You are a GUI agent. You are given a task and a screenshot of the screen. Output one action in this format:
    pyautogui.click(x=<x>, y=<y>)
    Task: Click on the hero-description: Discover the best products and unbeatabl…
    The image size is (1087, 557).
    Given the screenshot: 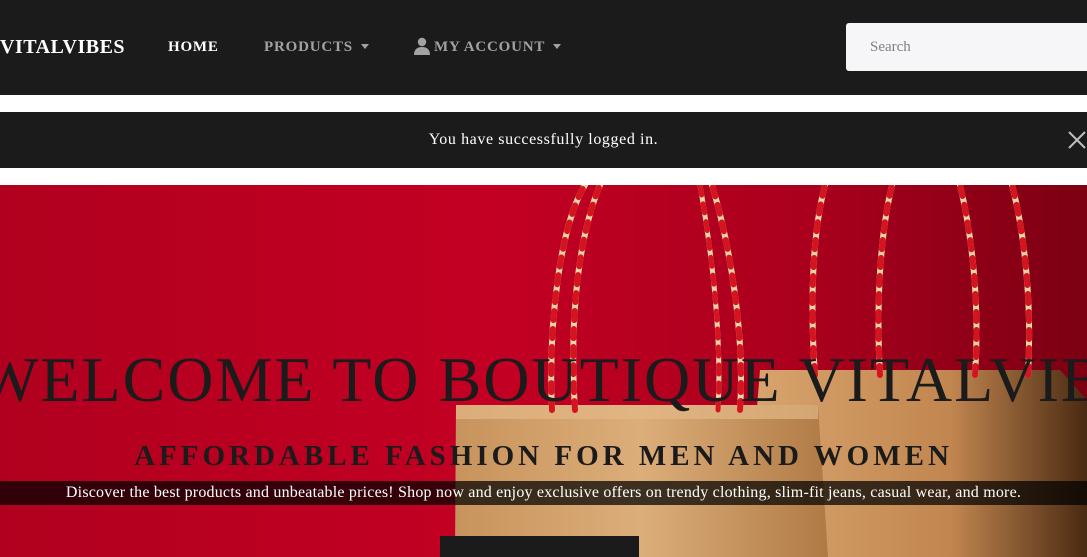 What is the action you would take?
    pyautogui.click(x=543, y=493)
    